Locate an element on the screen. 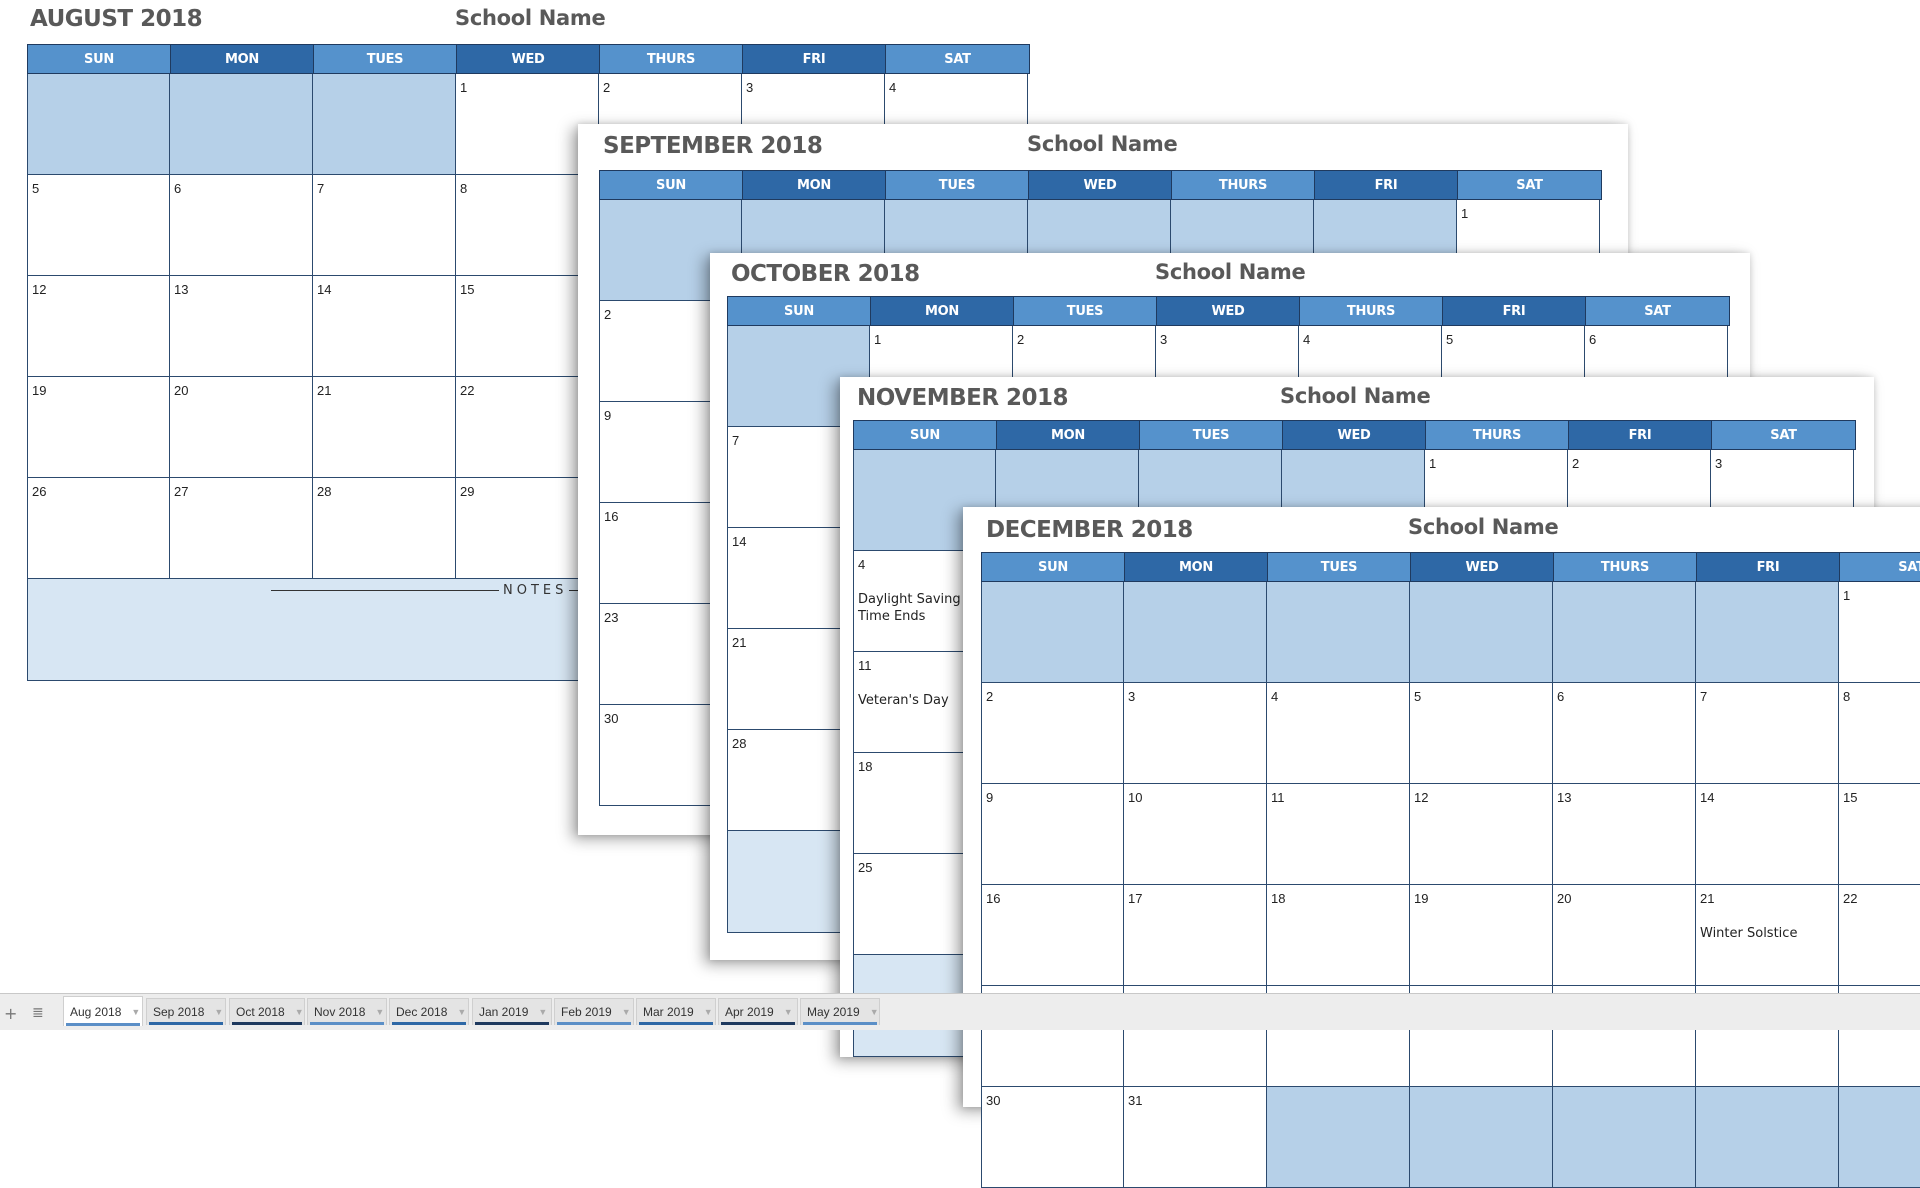 The width and height of the screenshot is (1920, 1188). day-cell: 9 is located at coordinates (1052, 834).